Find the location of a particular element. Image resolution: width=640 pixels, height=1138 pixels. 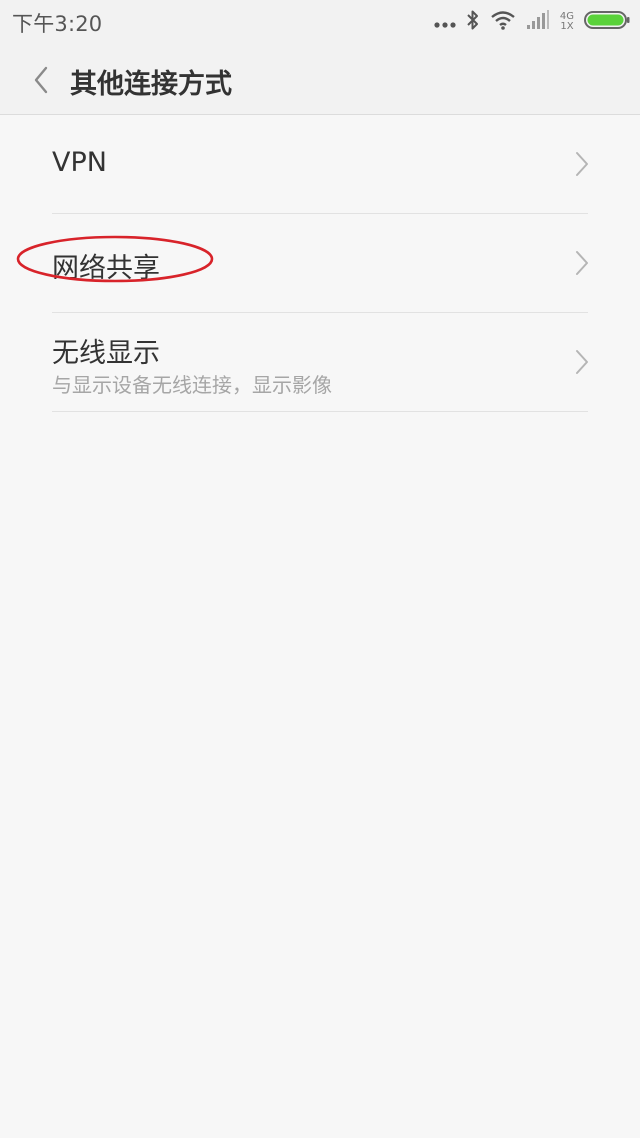

page-header: 其他连接方式 is located at coordinates (320, 80).